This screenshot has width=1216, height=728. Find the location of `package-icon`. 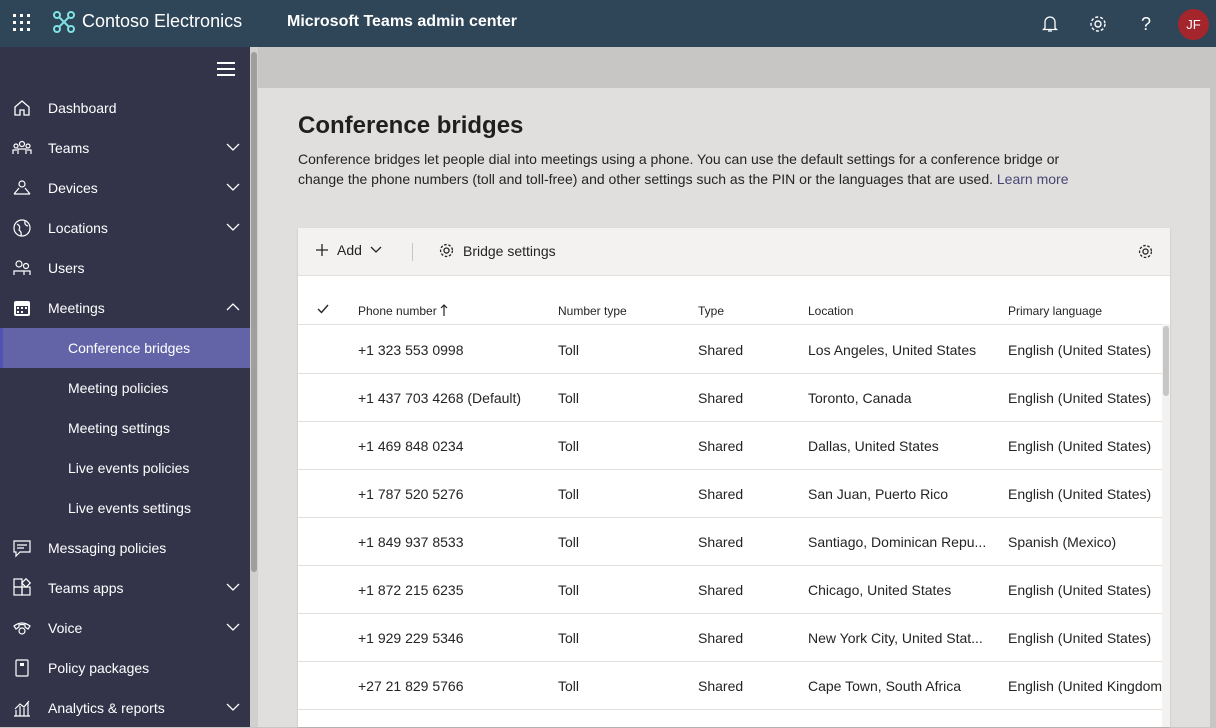

package-icon is located at coordinates (22, 668).